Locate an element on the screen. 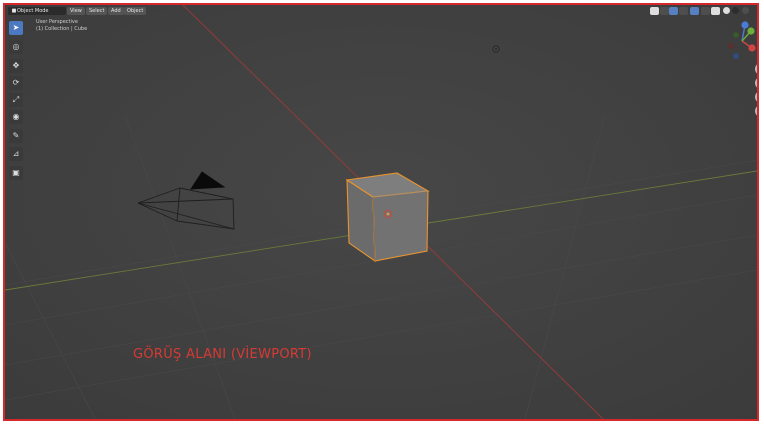 This screenshot has height=424, width=764. rotate-tool-button: ⟳ is located at coordinates (16, 83).